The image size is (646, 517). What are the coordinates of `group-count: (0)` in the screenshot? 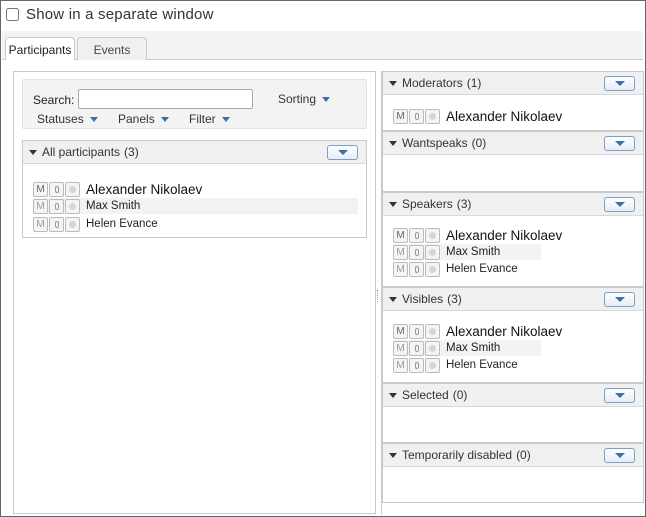 It's located at (460, 395).